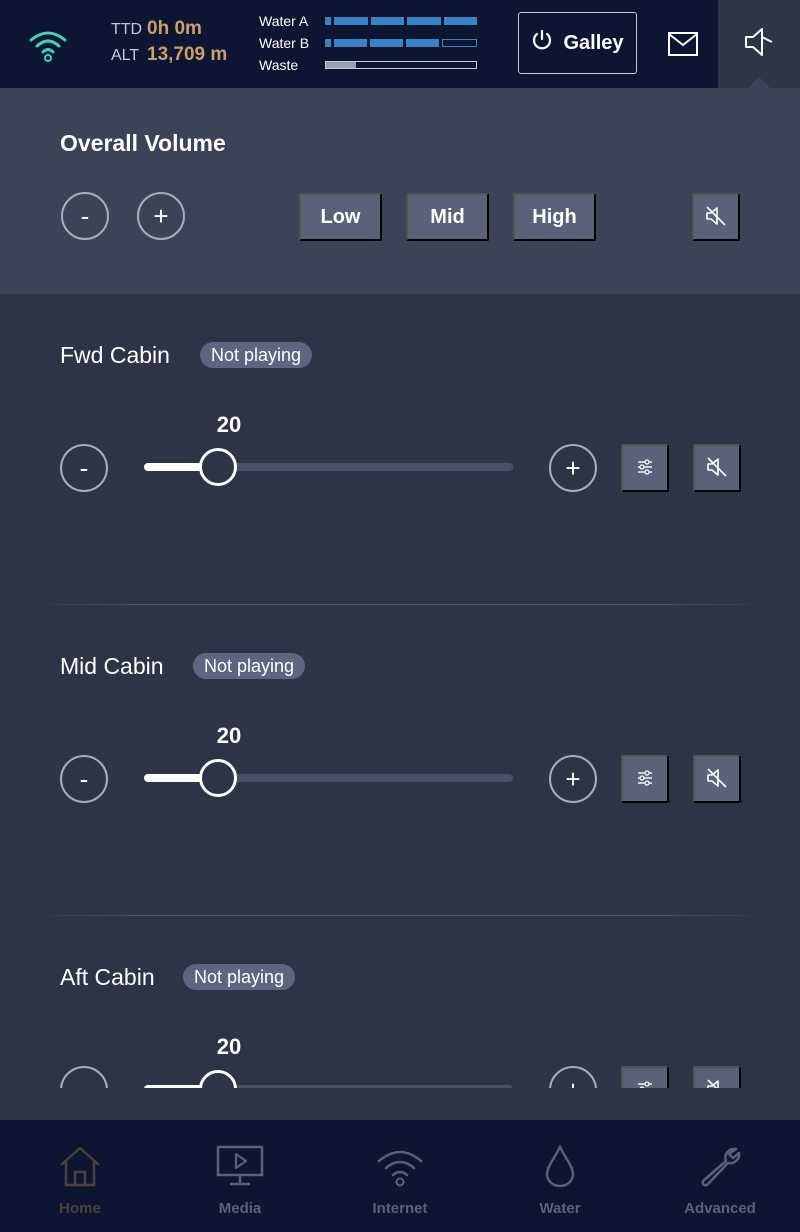  I want to click on preset-low-button: Low, so click(340, 217).